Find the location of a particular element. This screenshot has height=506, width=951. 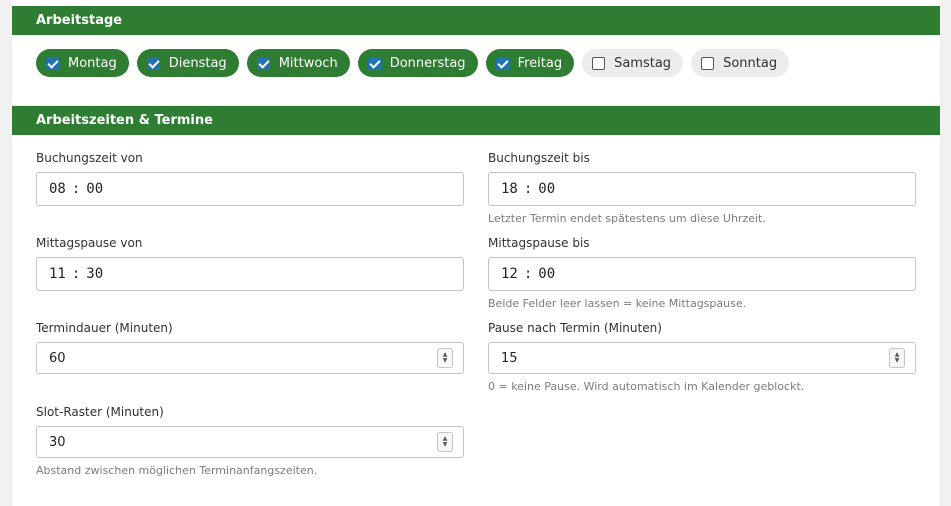

lunch-to-label: Mittagspause bis is located at coordinates (539, 243).